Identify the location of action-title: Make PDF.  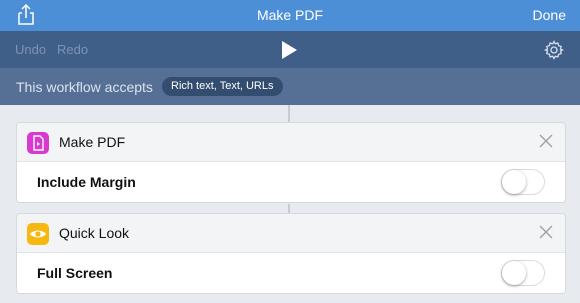
(92, 142).